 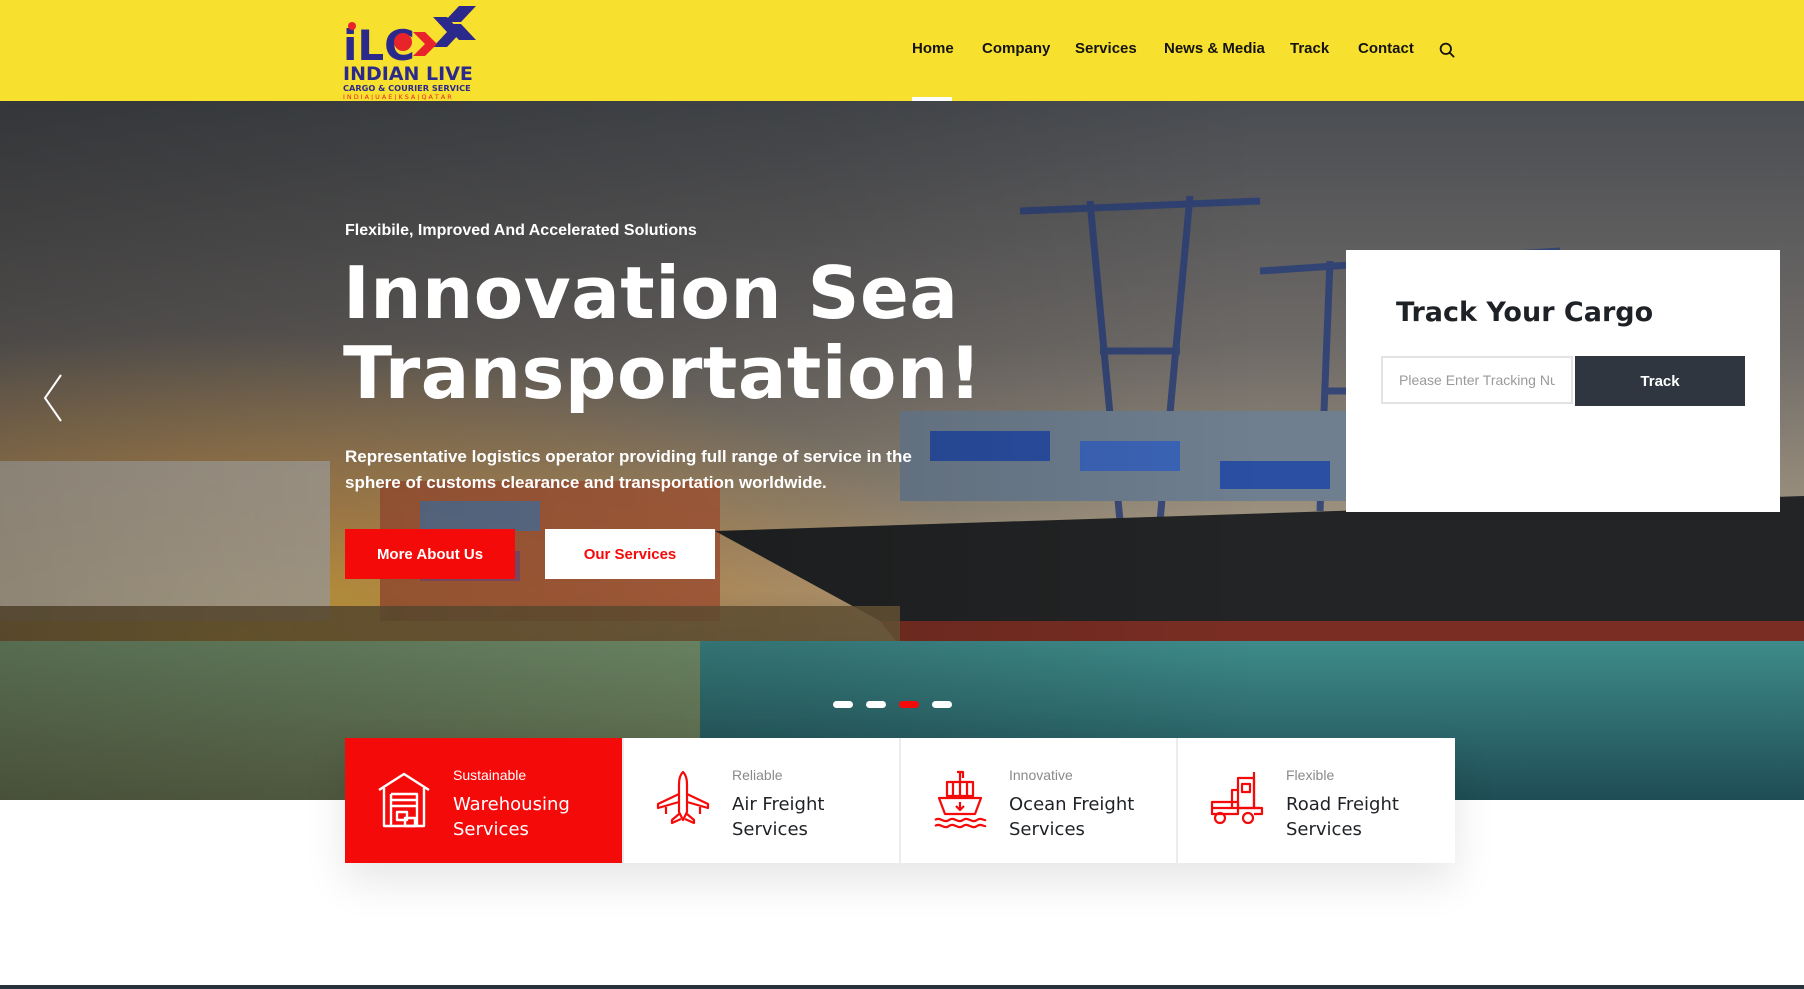 What do you see at coordinates (1342, 817) in the screenshot?
I see `service-name: Road Freight Services` at bounding box center [1342, 817].